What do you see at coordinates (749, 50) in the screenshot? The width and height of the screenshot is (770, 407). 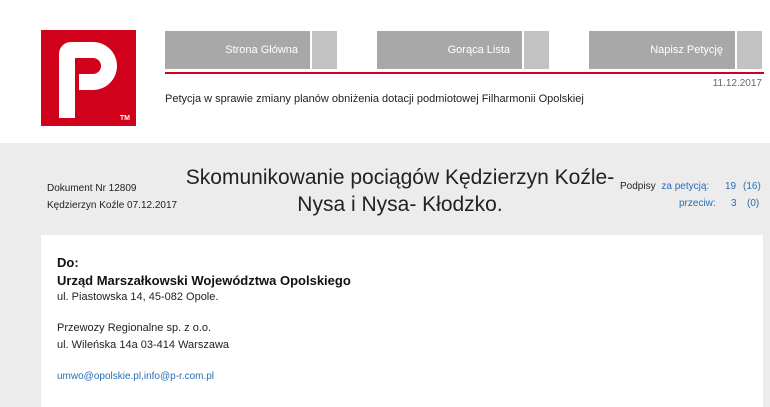 I see `nav-write-tab-end` at bounding box center [749, 50].